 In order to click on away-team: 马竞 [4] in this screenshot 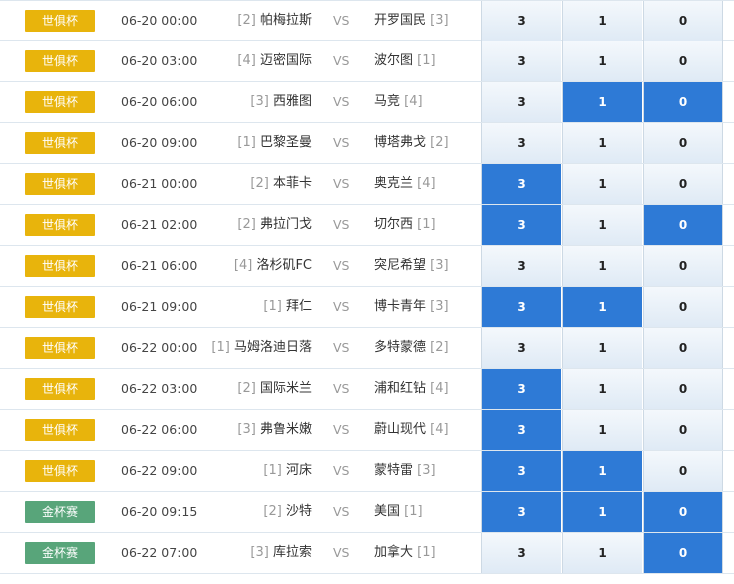, I will do `click(398, 102)`.